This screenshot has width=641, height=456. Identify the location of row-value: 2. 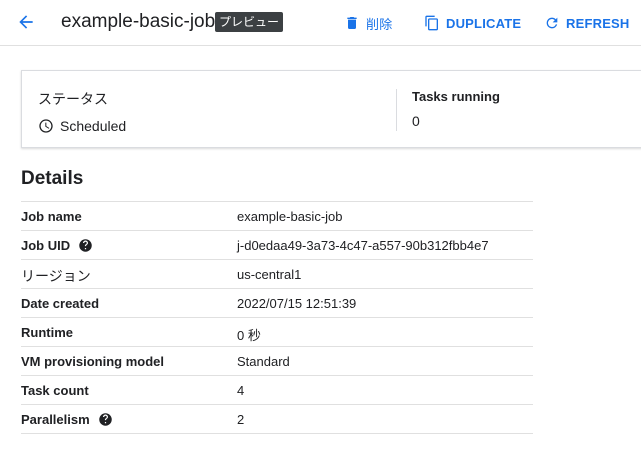
(241, 419).